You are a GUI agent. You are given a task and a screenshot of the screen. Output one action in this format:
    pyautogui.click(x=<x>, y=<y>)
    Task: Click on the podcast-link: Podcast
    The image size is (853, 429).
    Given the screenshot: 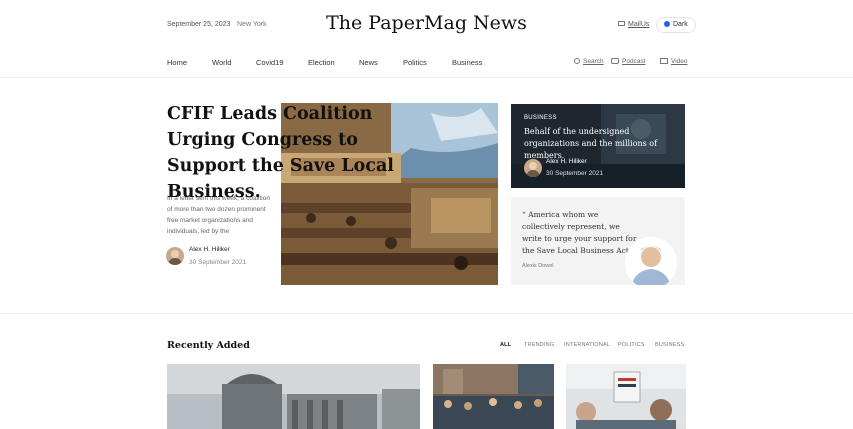 What is the action you would take?
    pyautogui.click(x=628, y=61)
    